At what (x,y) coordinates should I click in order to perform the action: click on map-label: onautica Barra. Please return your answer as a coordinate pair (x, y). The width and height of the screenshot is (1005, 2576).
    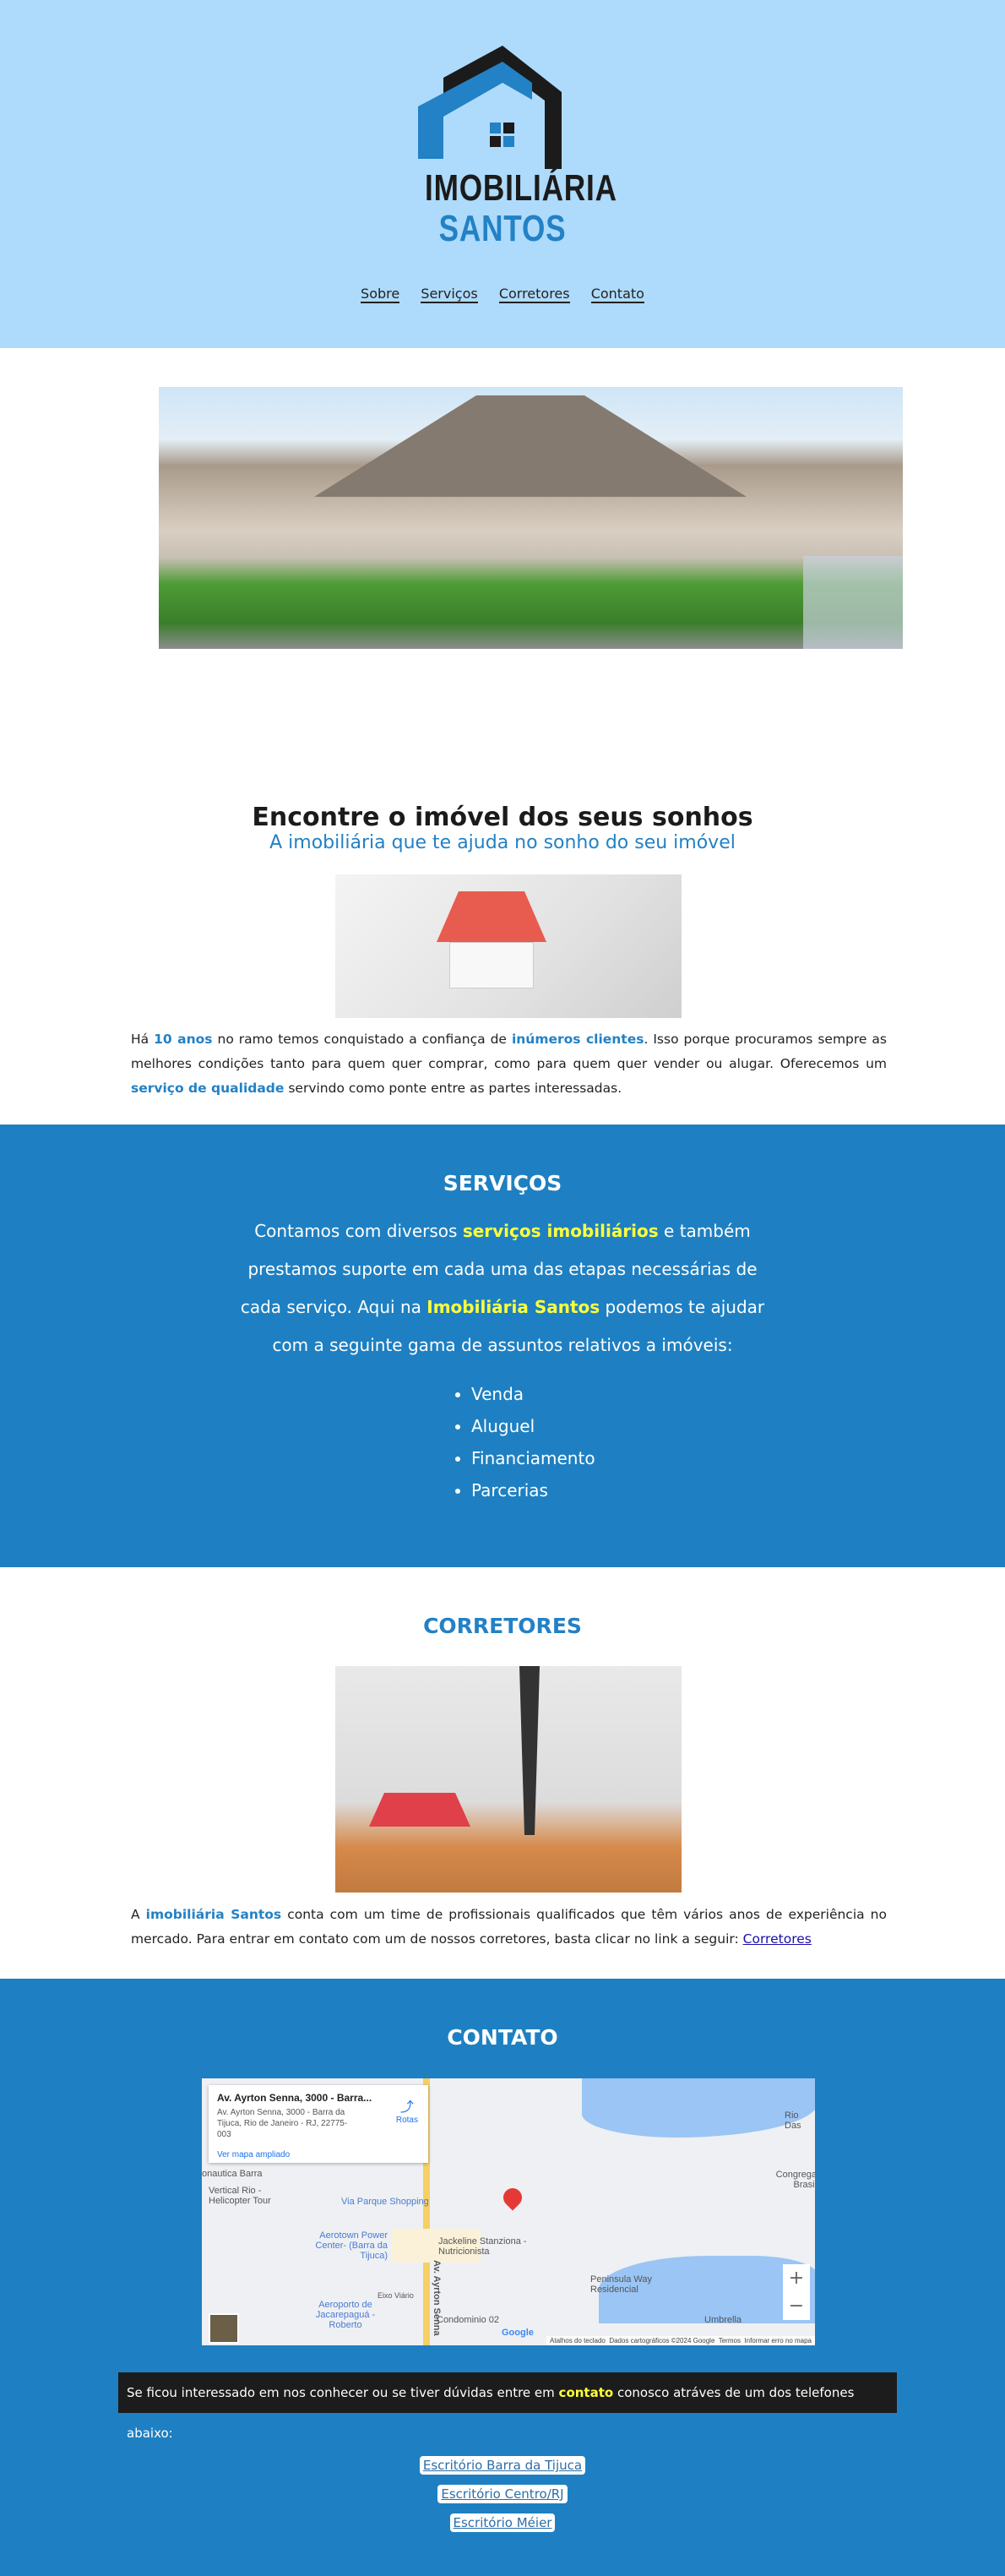
    Looking at the image, I should click on (232, 2174).